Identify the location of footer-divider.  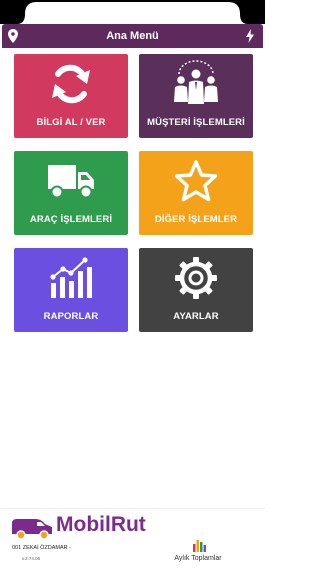
(132, 508).